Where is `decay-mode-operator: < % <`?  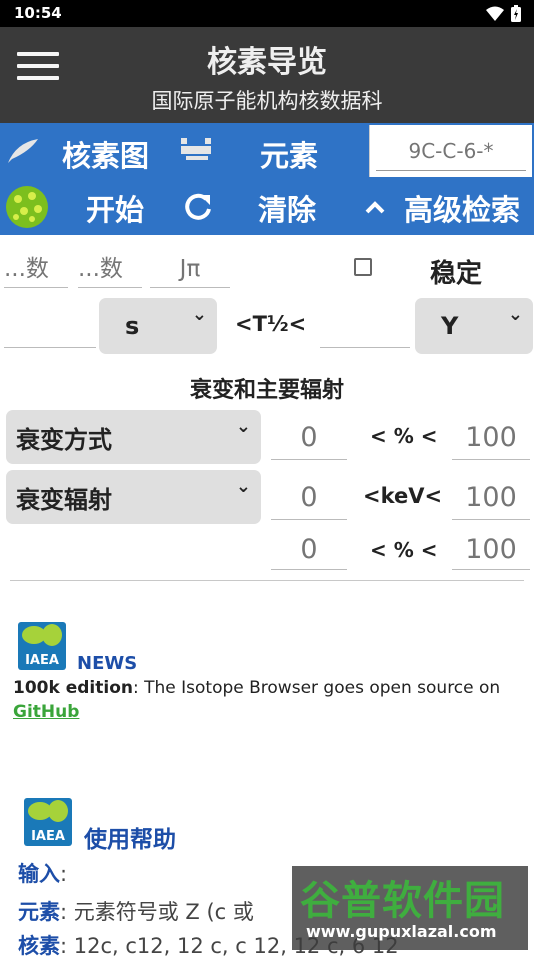 decay-mode-operator: < % < is located at coordinates (404, 436).